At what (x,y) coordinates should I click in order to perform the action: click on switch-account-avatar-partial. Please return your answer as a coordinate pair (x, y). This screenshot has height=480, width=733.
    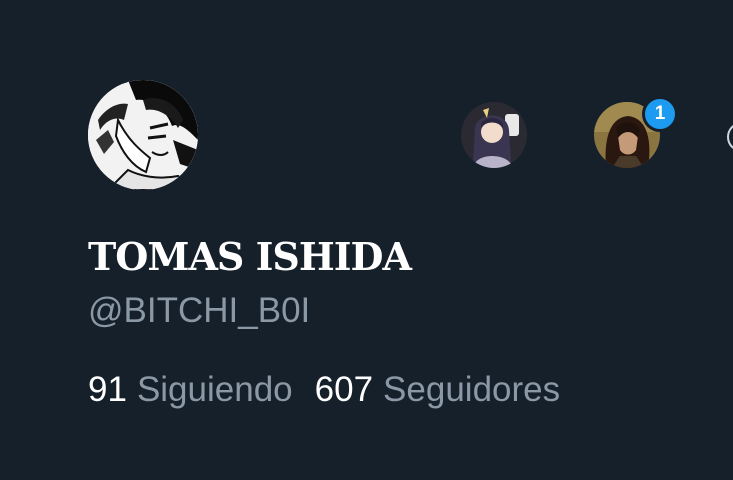
    Looking at the image, I should click on (730, 137).